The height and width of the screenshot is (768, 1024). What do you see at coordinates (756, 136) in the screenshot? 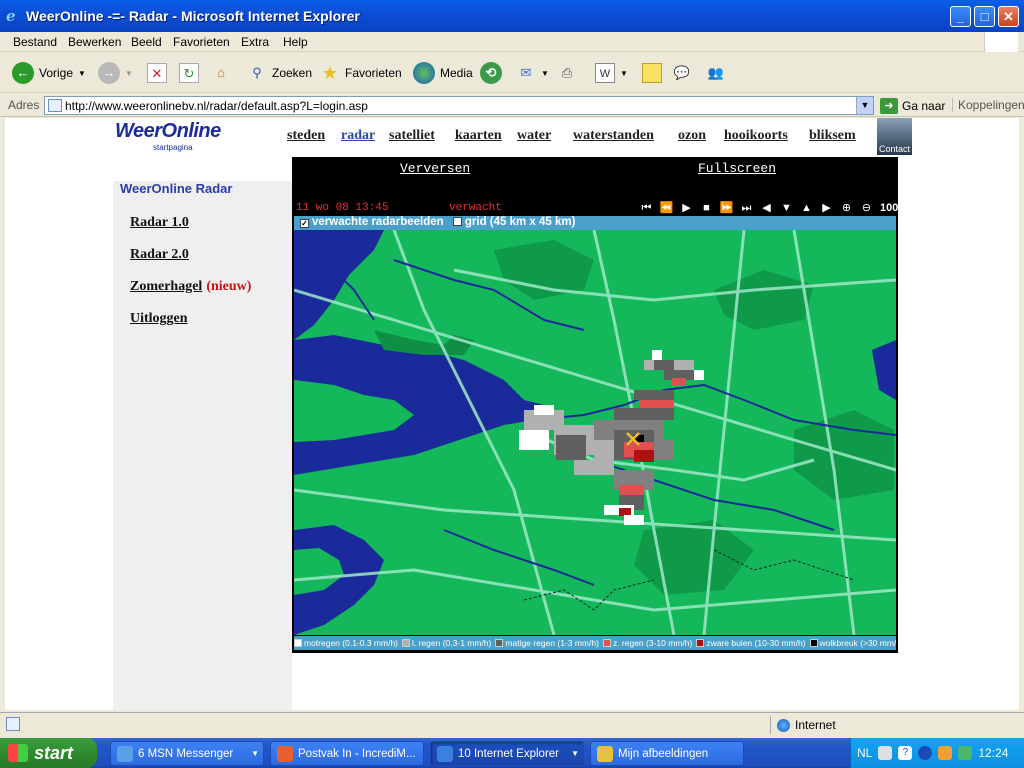
I see `nav-hooikoorts: hooikoorts` at bounding box center [756, 136].